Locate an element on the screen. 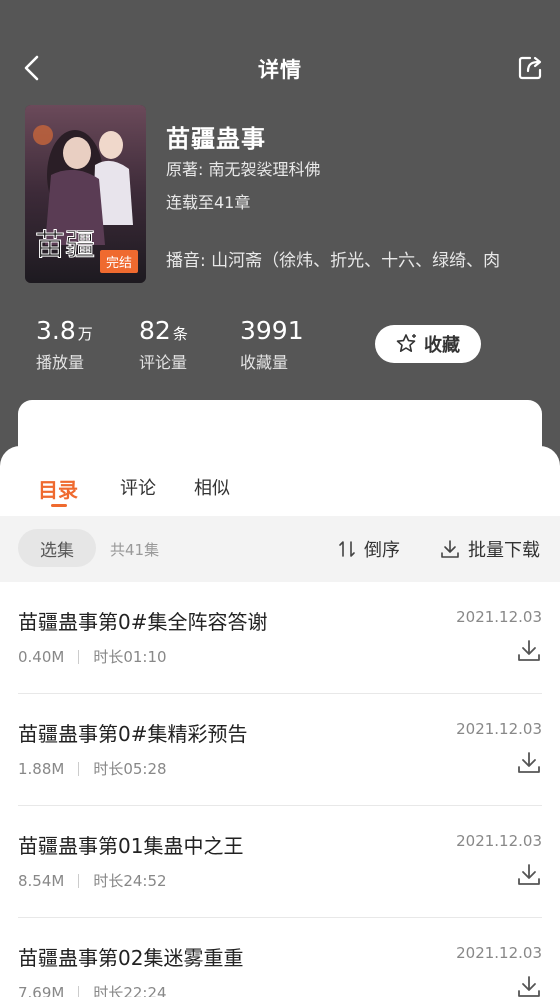 This screenshot has width=560, height=997. book-title: 苗疆蛊事 is located at coordinates (216, 139).